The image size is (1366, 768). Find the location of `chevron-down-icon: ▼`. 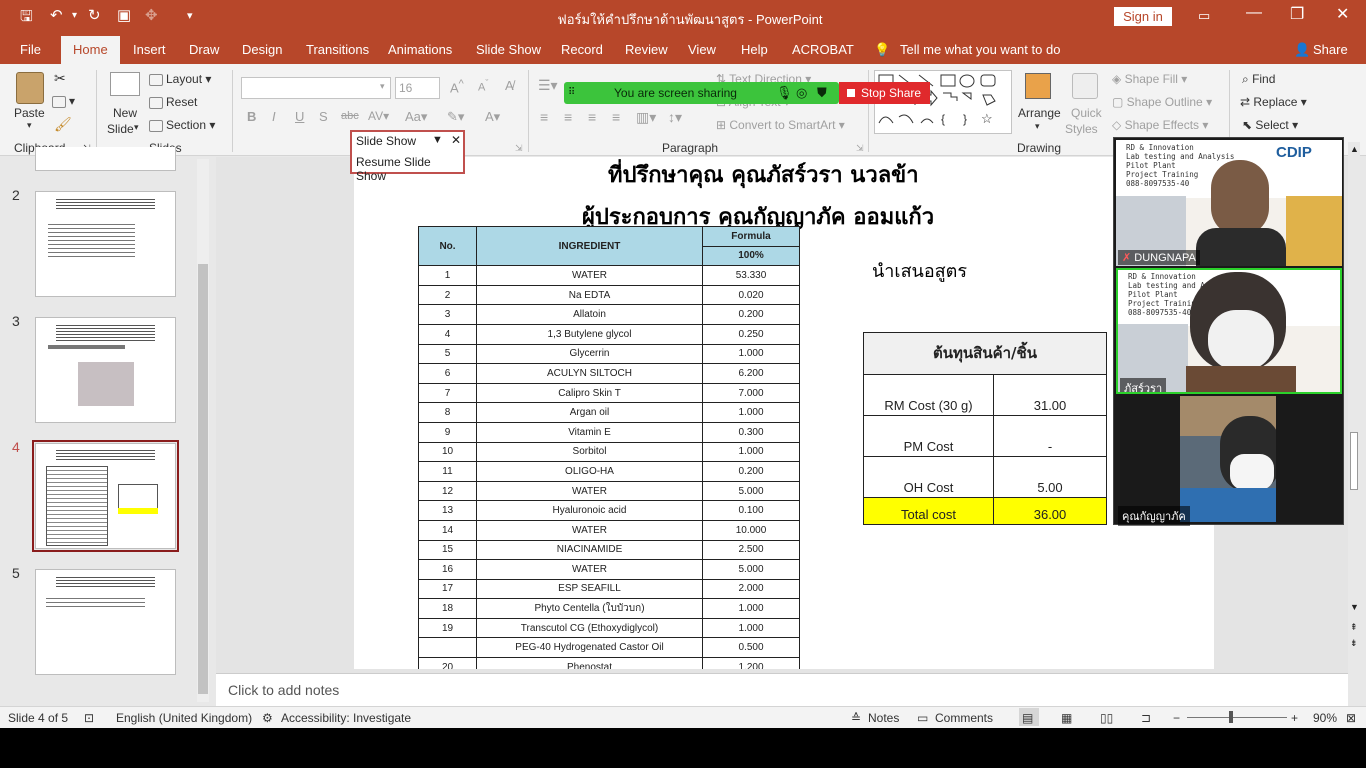

chevron-down-icon: ▼ is located at coordinates (437, 140).